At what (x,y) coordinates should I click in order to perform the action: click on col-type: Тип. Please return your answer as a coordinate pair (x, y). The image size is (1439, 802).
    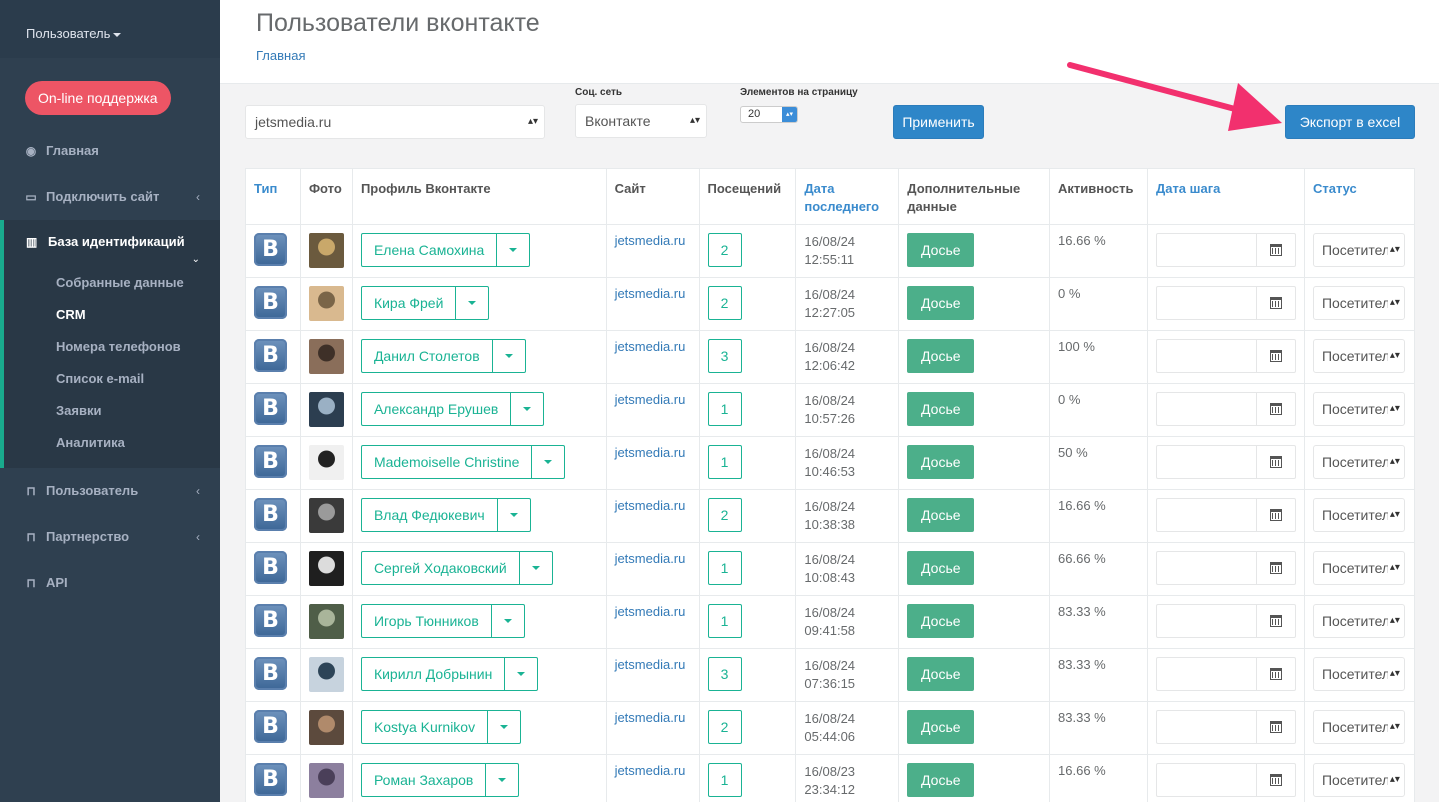
    Looking at the image, I should click on (273, 196).